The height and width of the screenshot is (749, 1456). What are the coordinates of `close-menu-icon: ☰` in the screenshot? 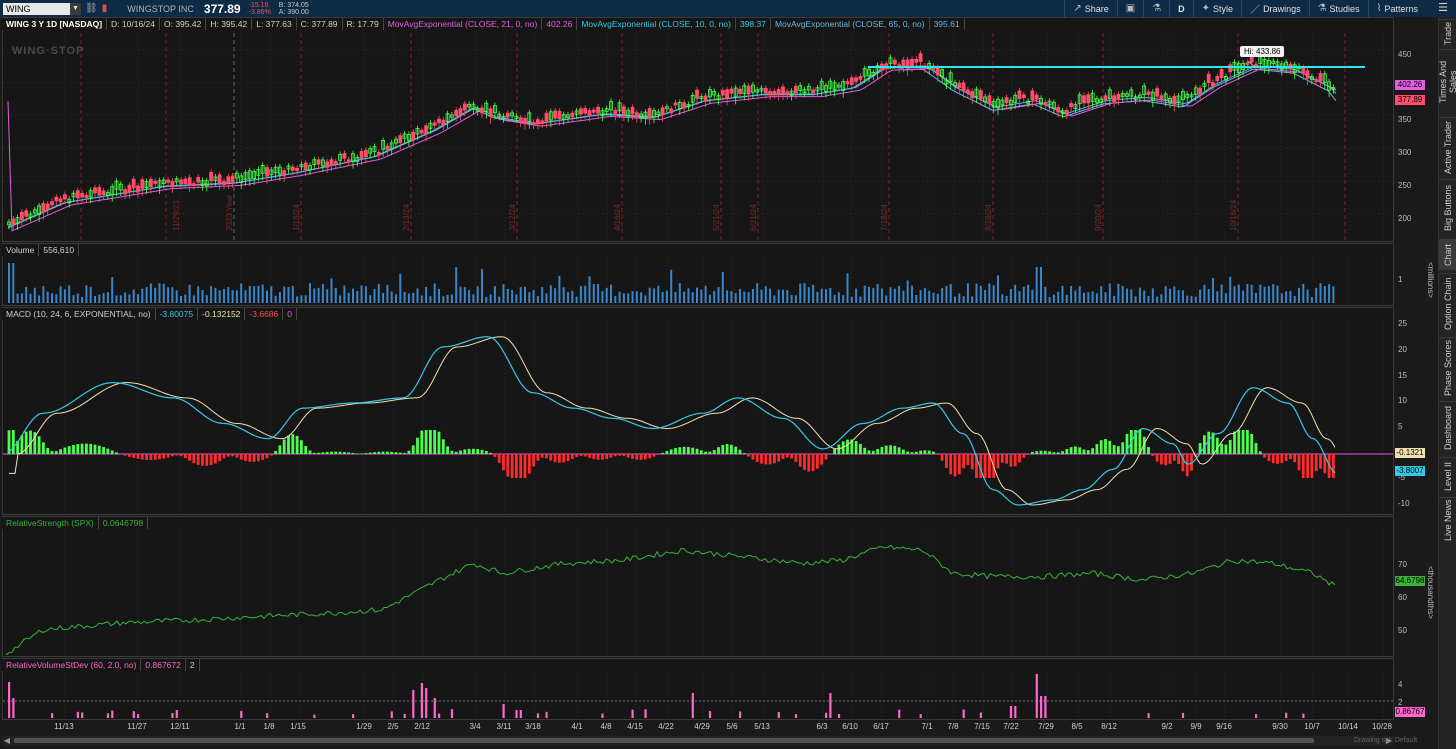 It's located at (1443, 8).